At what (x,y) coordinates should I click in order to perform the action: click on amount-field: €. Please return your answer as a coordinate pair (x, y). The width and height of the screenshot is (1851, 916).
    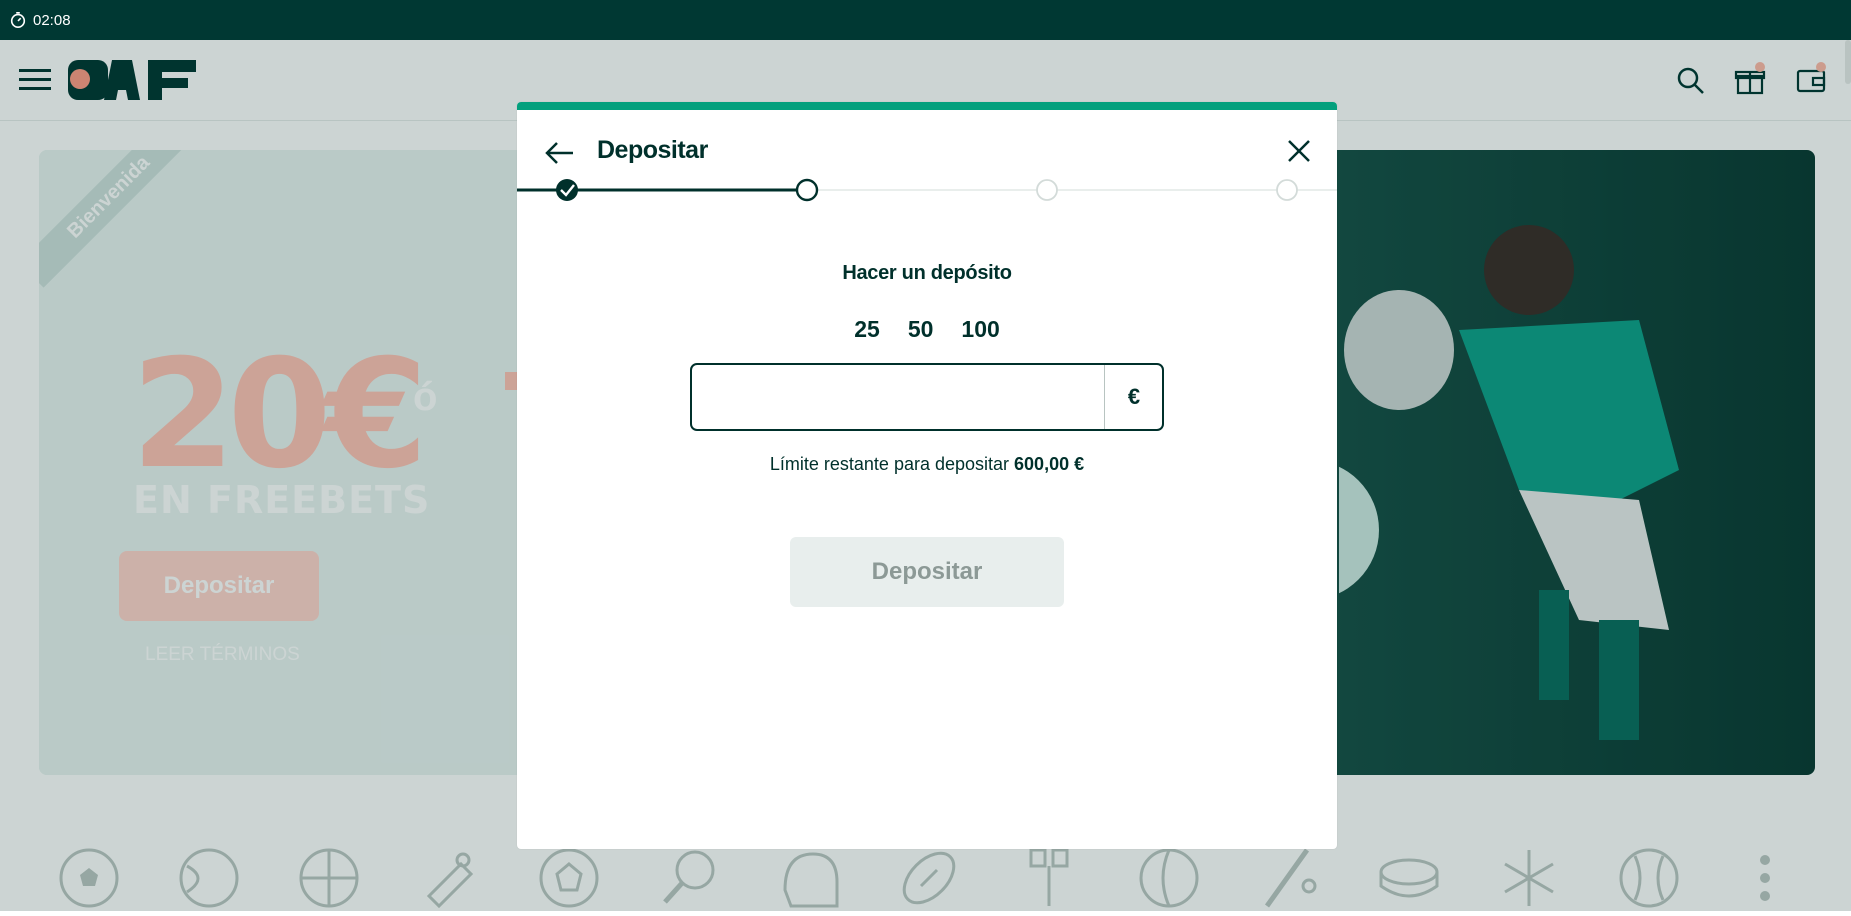
    Looking at the image, I should click on (927, 397).